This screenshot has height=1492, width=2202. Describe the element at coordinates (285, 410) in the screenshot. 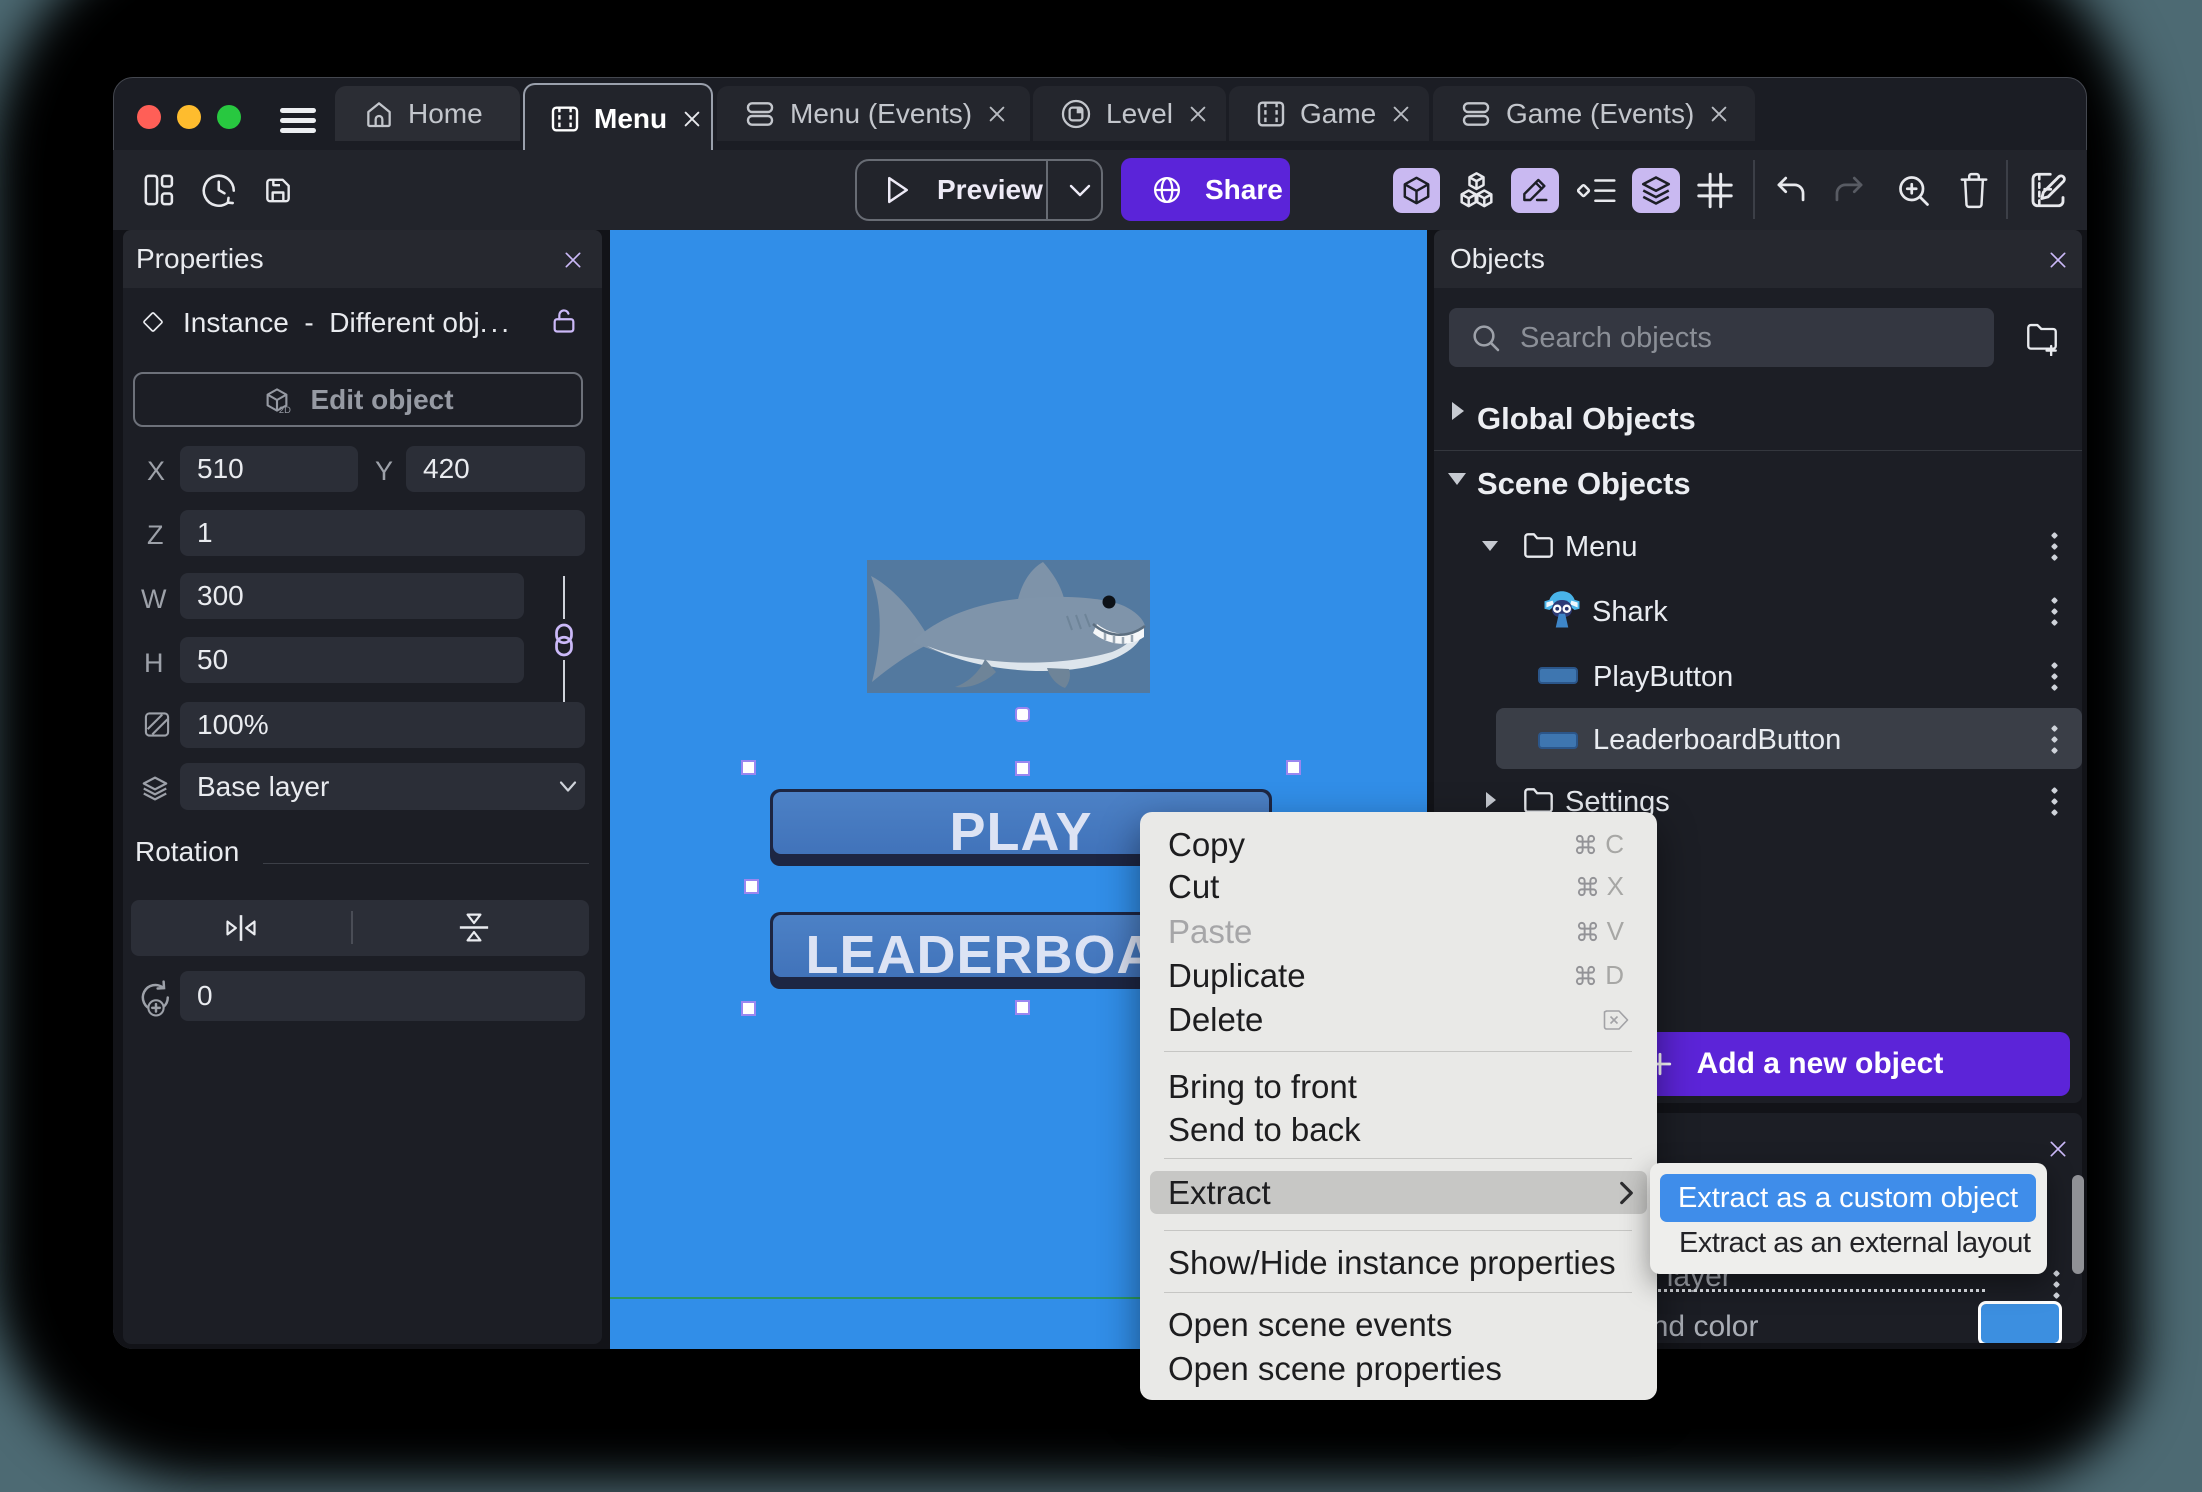

I see `svg-text: 2D` at that location.